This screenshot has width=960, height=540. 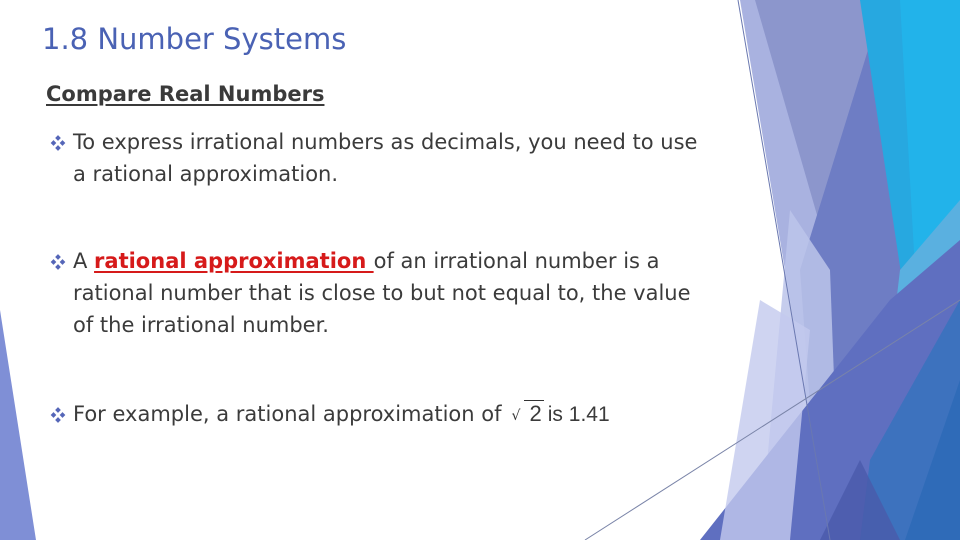 What do you see at coordinates (201, 325) in the screenshot?
I see `bullet-line: of the irrational number.` at bounding box center [201, 325].